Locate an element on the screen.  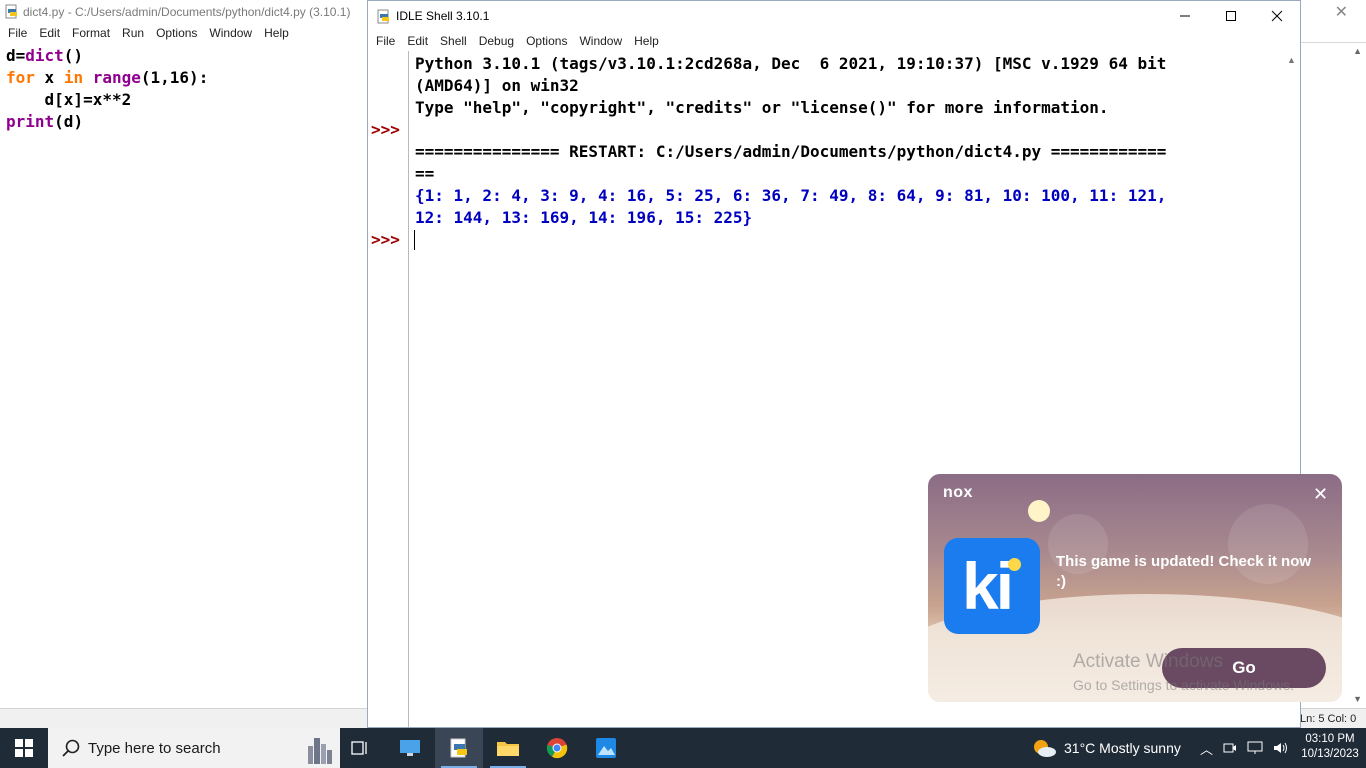
clock-time: 03:10 PM is located at coordinates (1330, 739).